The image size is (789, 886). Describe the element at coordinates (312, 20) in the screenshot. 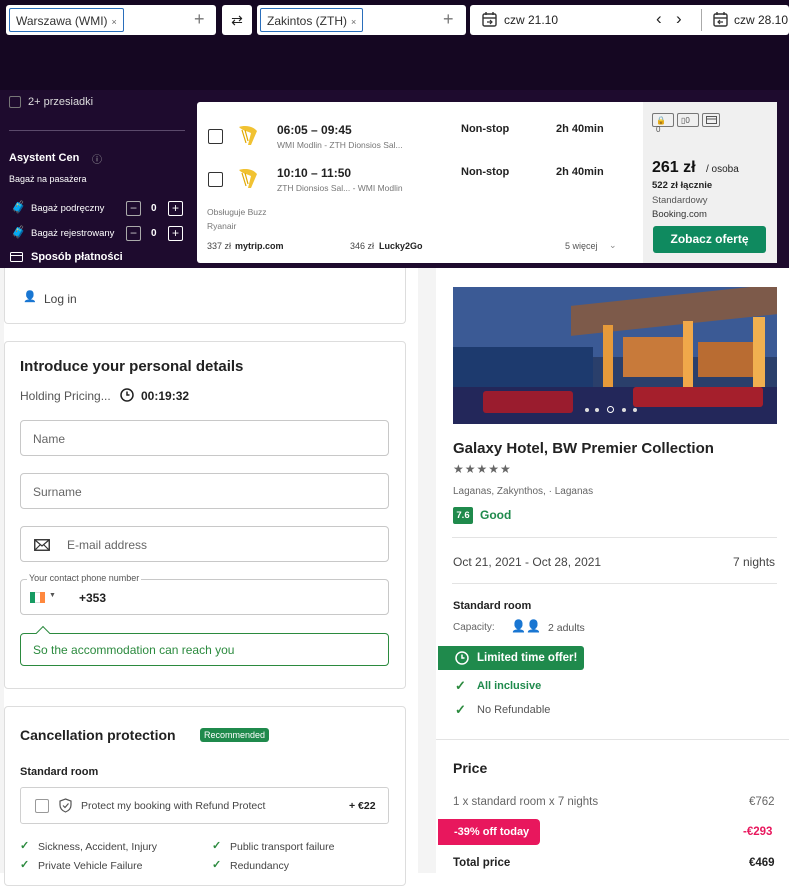

I see `destination-chip: Zakintos (ZTH) ×` at that location.